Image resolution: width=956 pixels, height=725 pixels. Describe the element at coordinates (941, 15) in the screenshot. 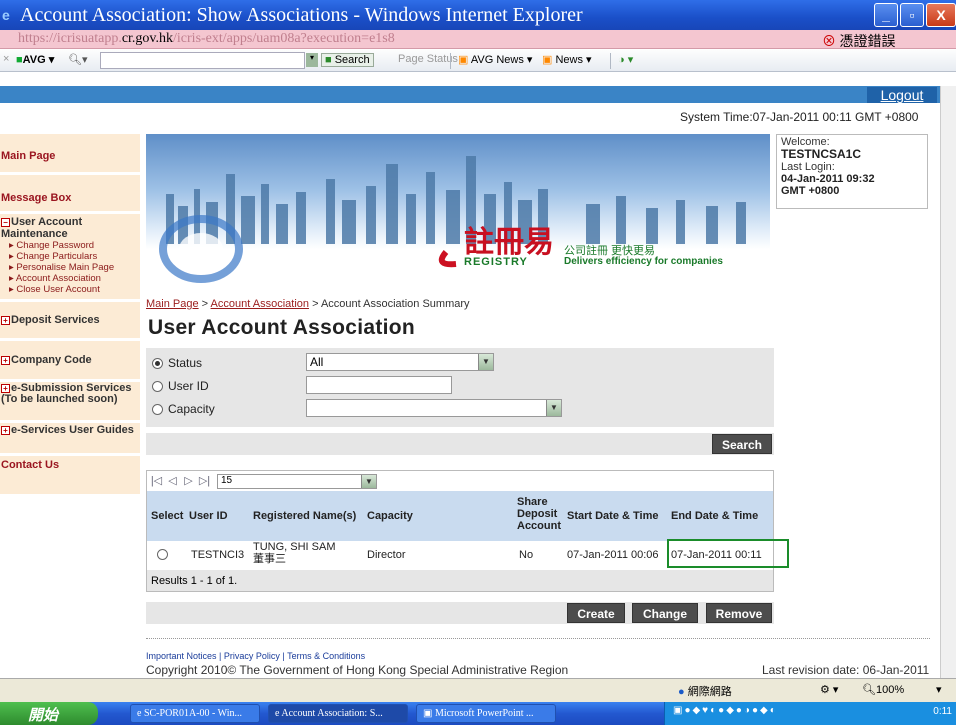

I see `close-button: X` at that location.